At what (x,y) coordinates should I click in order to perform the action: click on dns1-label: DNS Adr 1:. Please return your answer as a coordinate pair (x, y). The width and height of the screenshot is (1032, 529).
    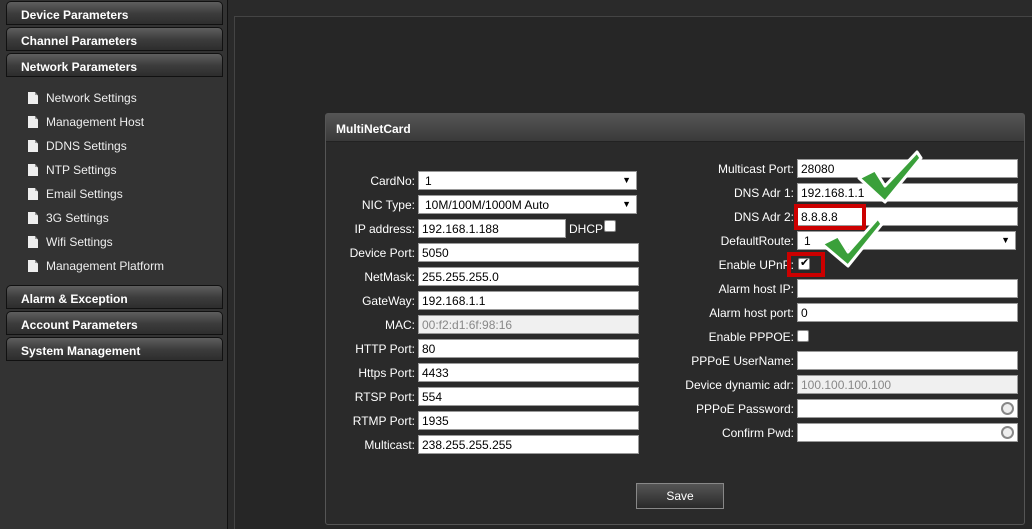
    Looking at the image, I should click on (763, 193).